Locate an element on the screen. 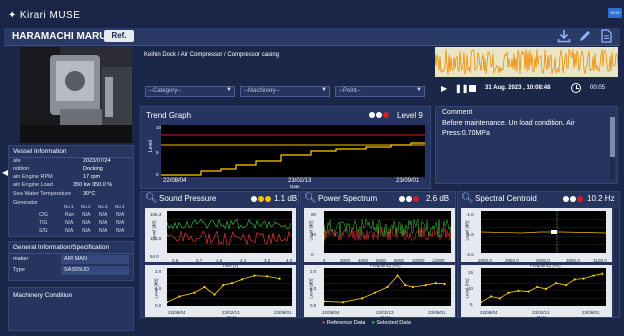 The width and height of the screenshot is (624, 336). general-info-title: General Information/Specification is located at coordinates (71, 248).